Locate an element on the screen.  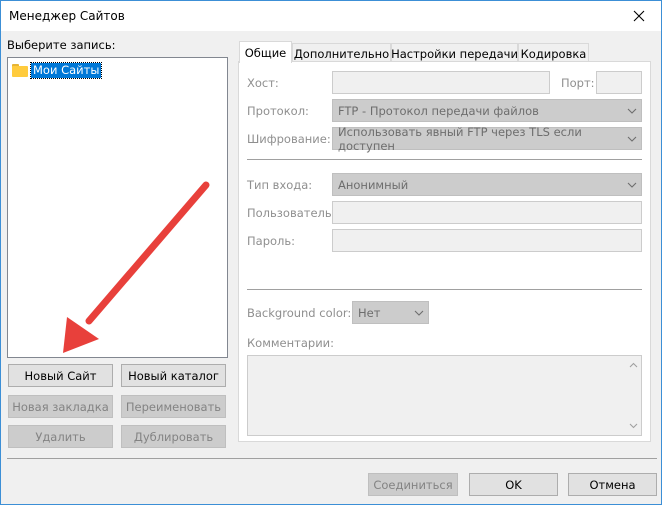
folder-icon is located at coordinates (20, 70).